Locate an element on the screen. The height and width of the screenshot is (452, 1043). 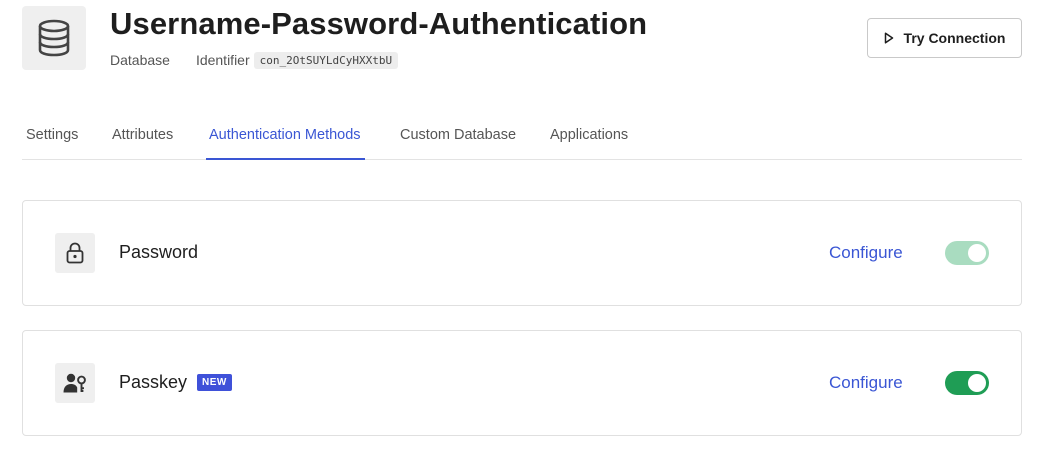
configure-password-link: Configure is located at coordinates (866, 253).